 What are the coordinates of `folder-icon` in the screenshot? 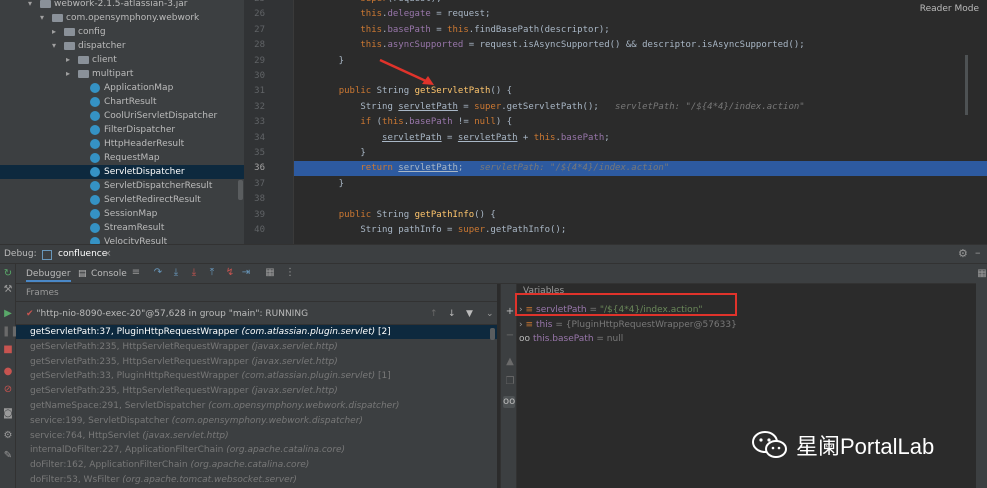 It's located at (83, 74).